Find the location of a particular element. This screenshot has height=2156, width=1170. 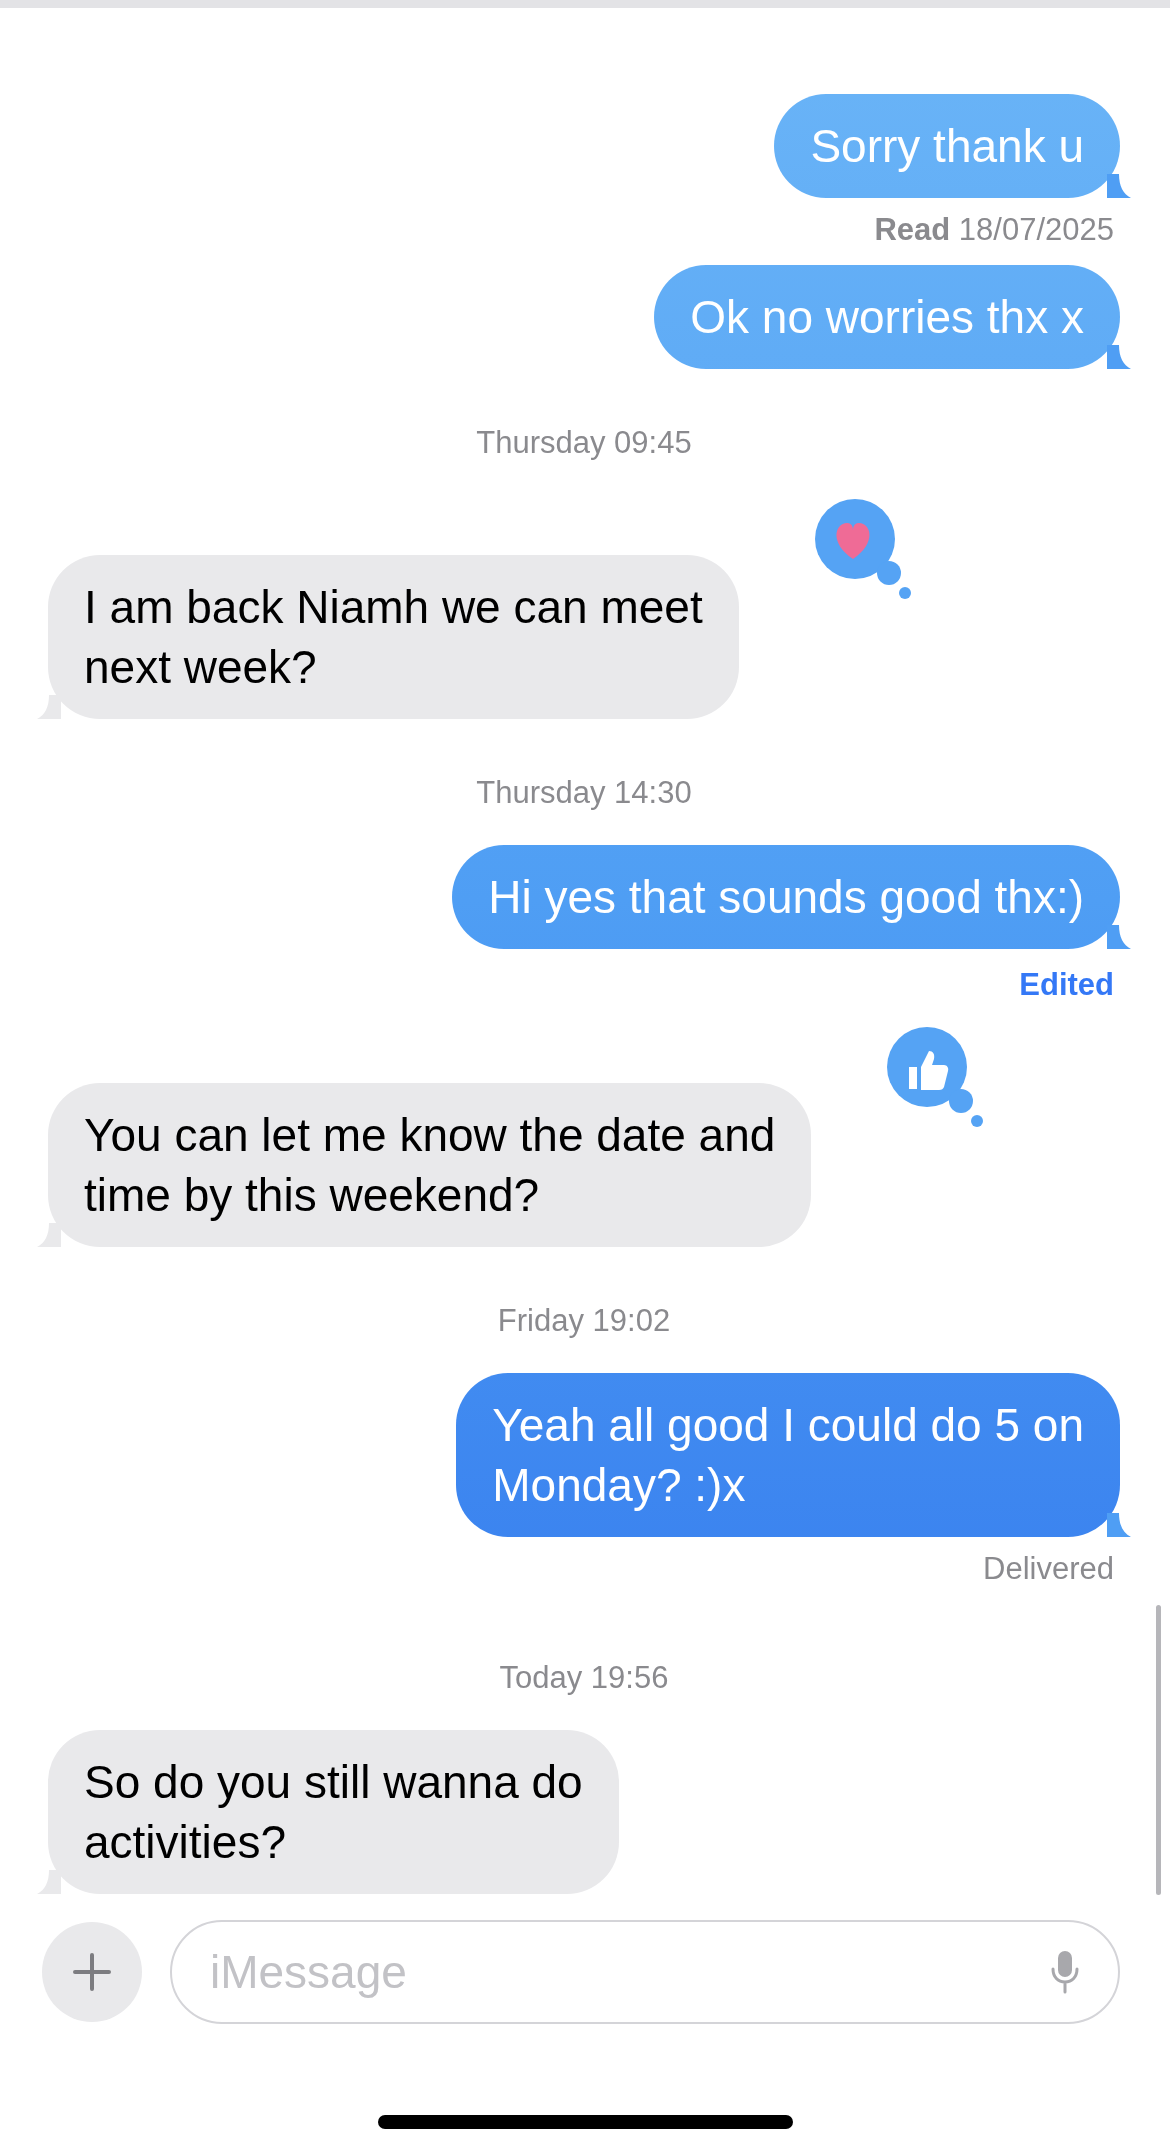

timestamp: Thursday 09:45 is located at coordinates (584, 443).